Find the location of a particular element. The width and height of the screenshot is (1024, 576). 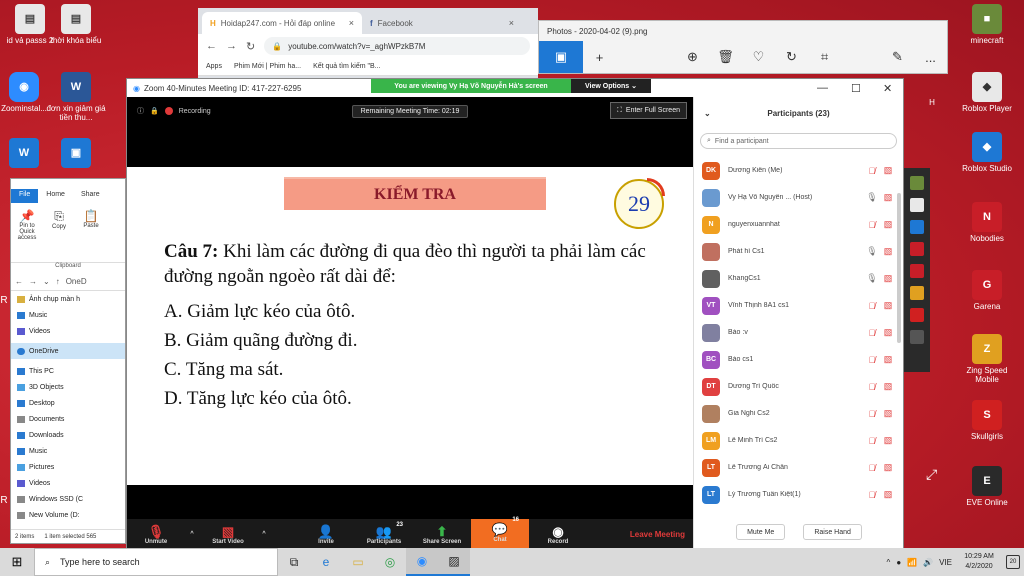

participant-row: Phát hí Cs1 🎙 ▧ is located at coordinates (799, 251).